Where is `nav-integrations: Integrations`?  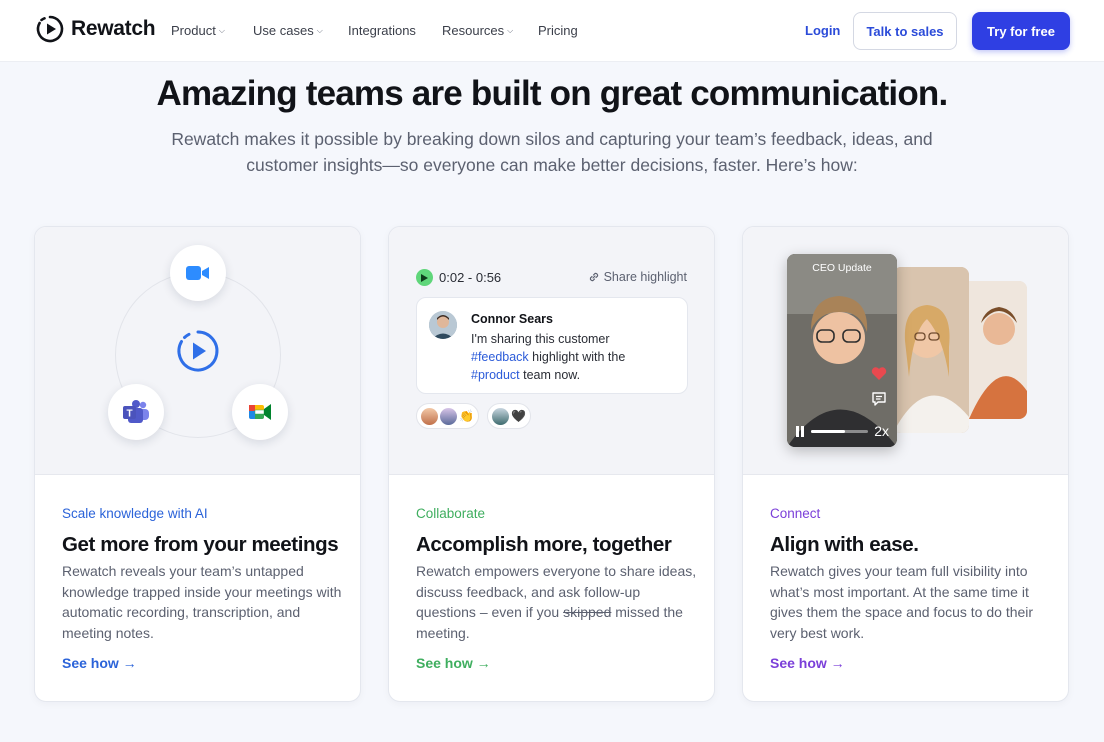 nav-integrations: Integrations is located at coordinates (382, 30).